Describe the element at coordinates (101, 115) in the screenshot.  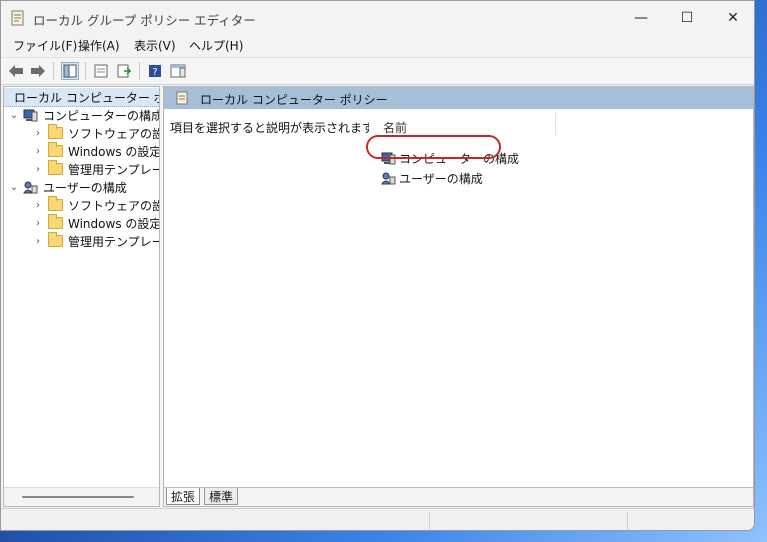
I see `tree-item-label: コンピューターの構成` at that location.